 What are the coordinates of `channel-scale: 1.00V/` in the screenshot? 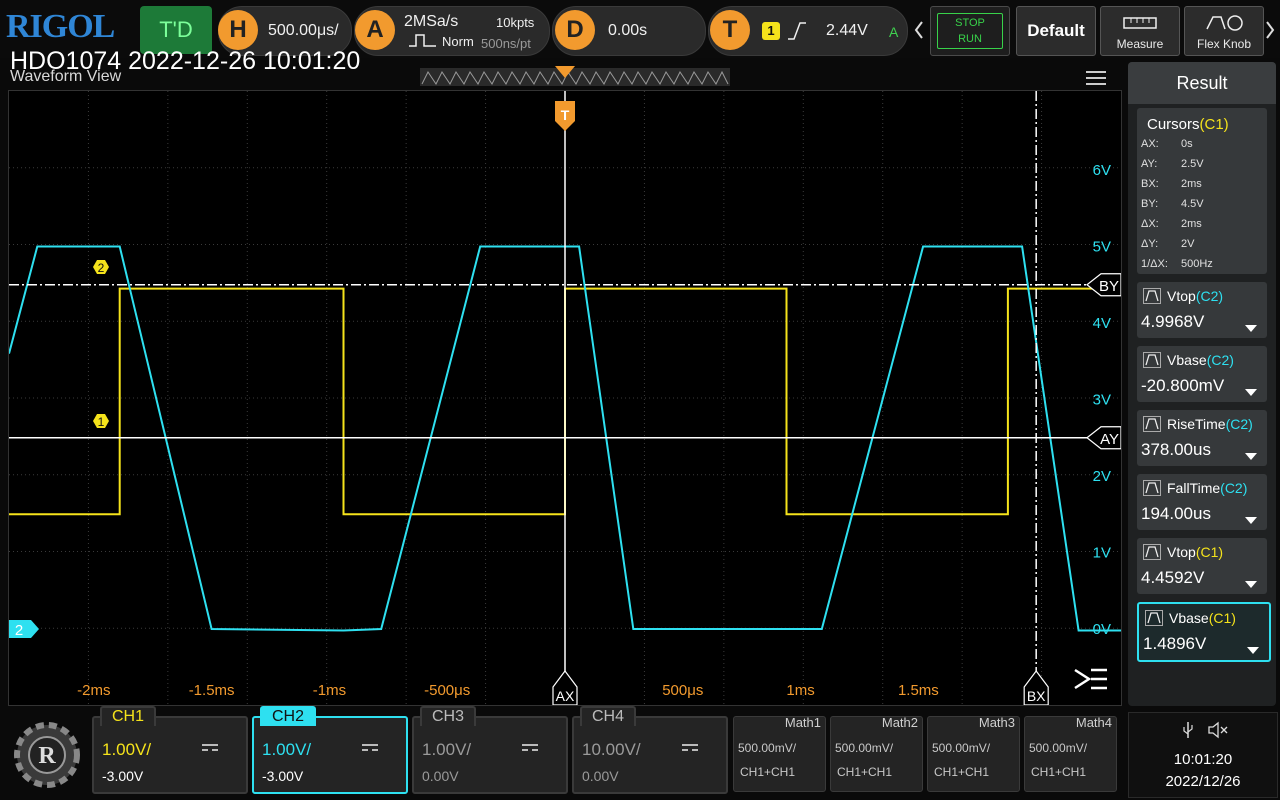 It's located at (127, 749).